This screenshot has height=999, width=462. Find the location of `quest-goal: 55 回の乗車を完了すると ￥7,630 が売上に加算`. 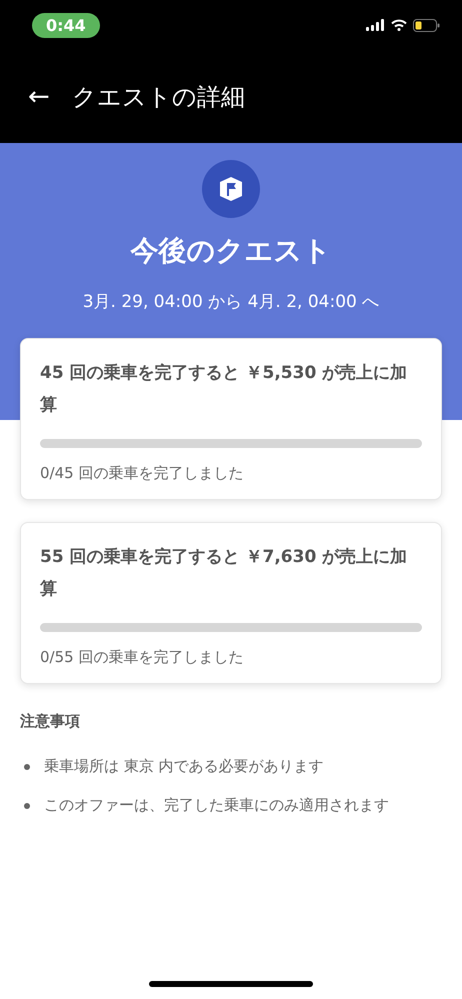

quest-goal: 55 回の乗車を完了すると ￥7,630 が売上に加算 is located at coordinates (224, 573).